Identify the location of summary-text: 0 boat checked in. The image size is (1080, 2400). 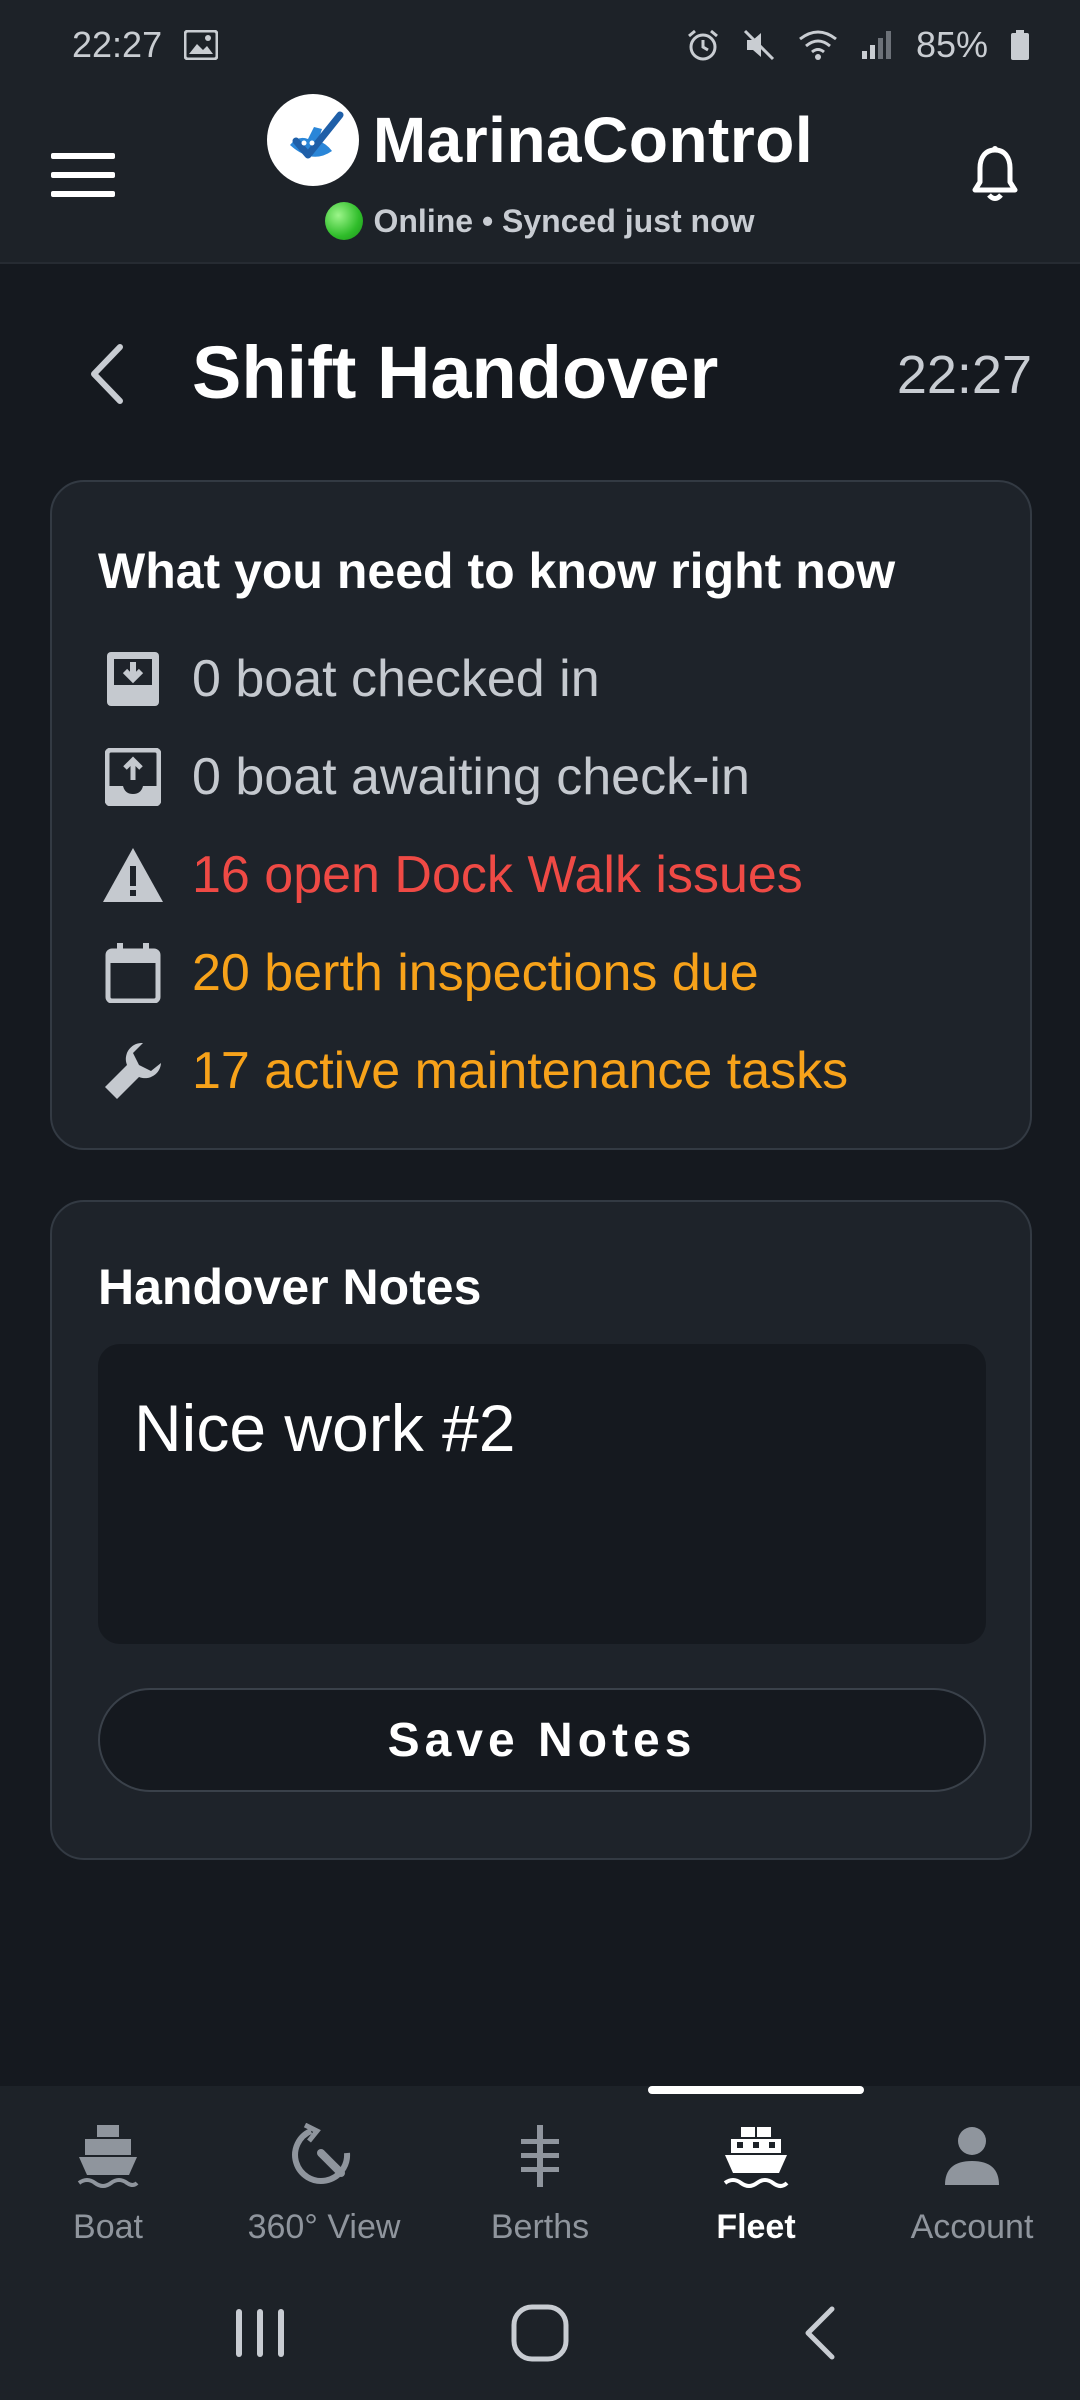
(396, 679).